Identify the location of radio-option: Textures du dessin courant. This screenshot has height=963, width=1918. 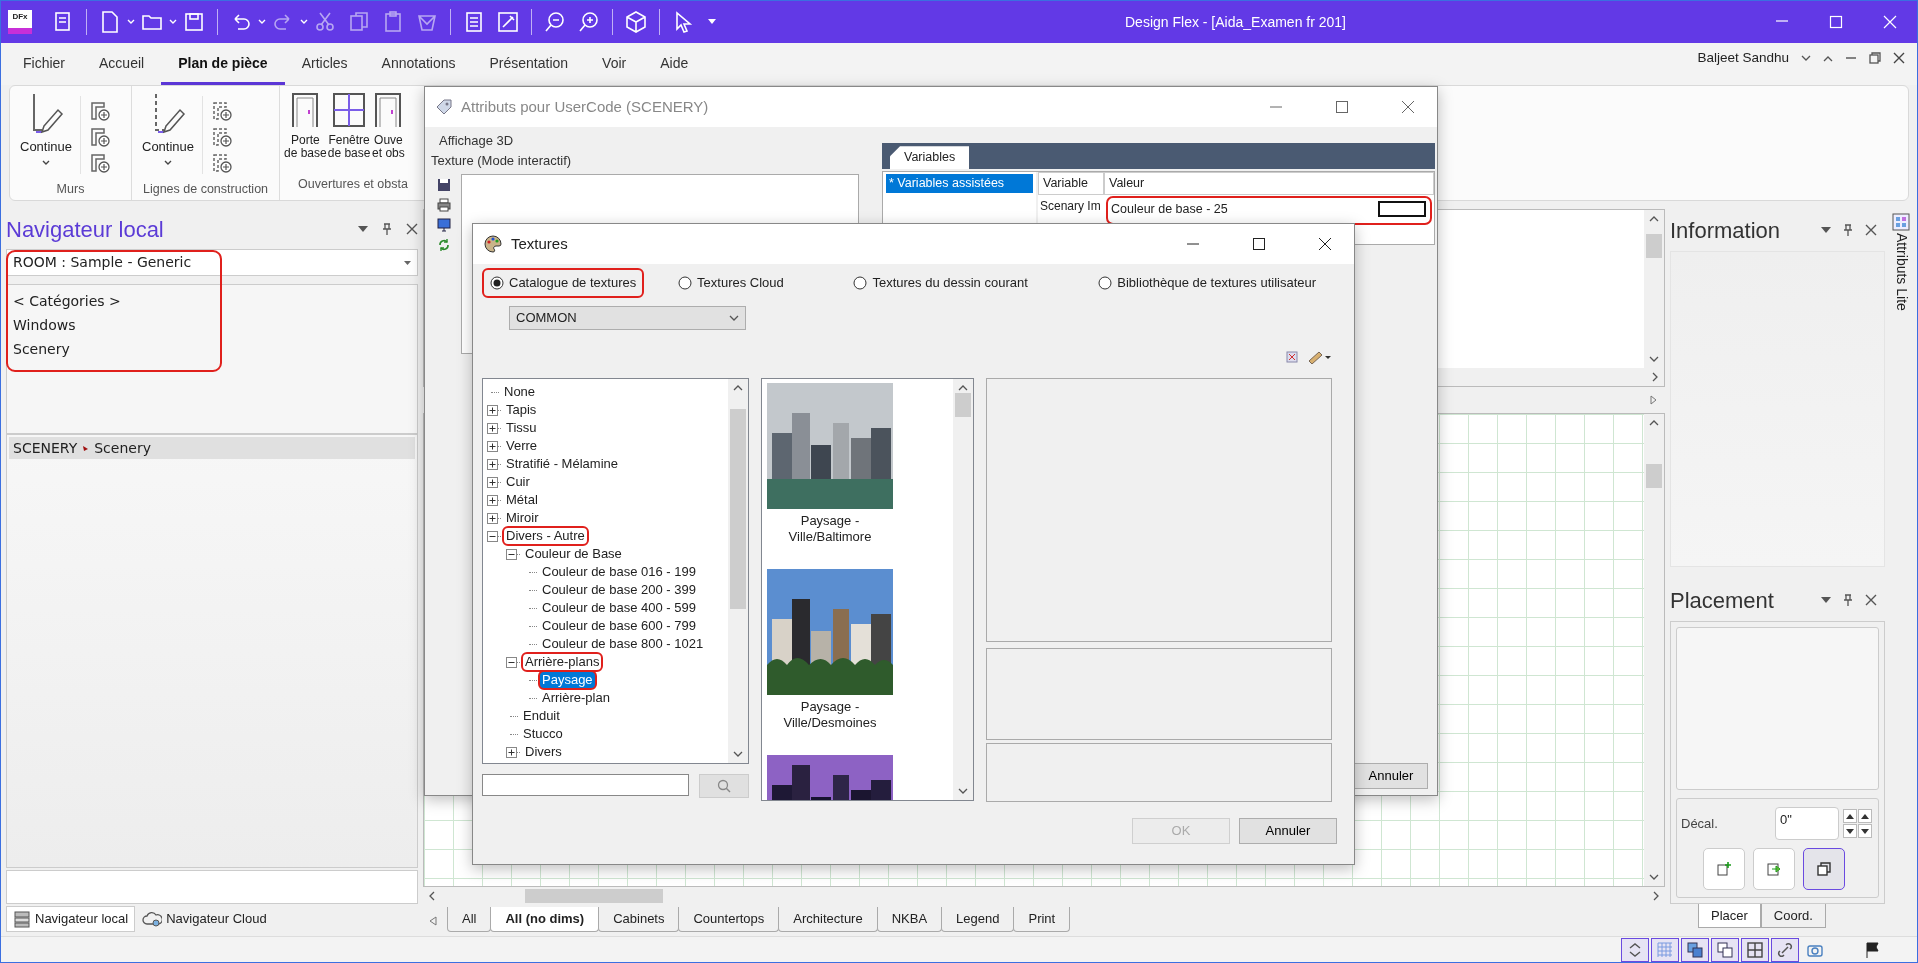
(940, 283).